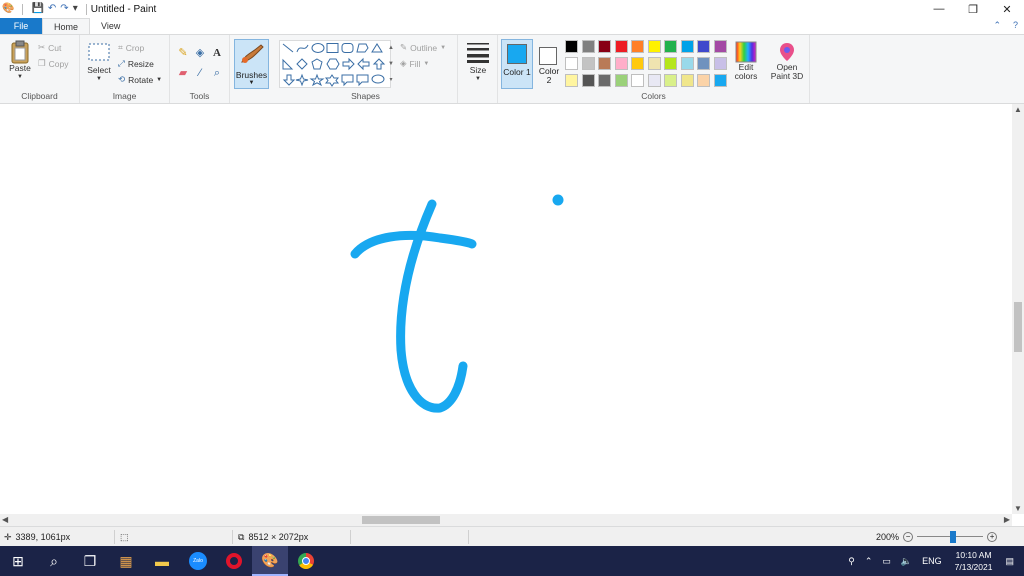 Image resolution: width=1024 pixels, height=576 pixels. Describe the element at coordinates (99, 63) in the screenshot. I see `select-button: Select ▼` at that location.